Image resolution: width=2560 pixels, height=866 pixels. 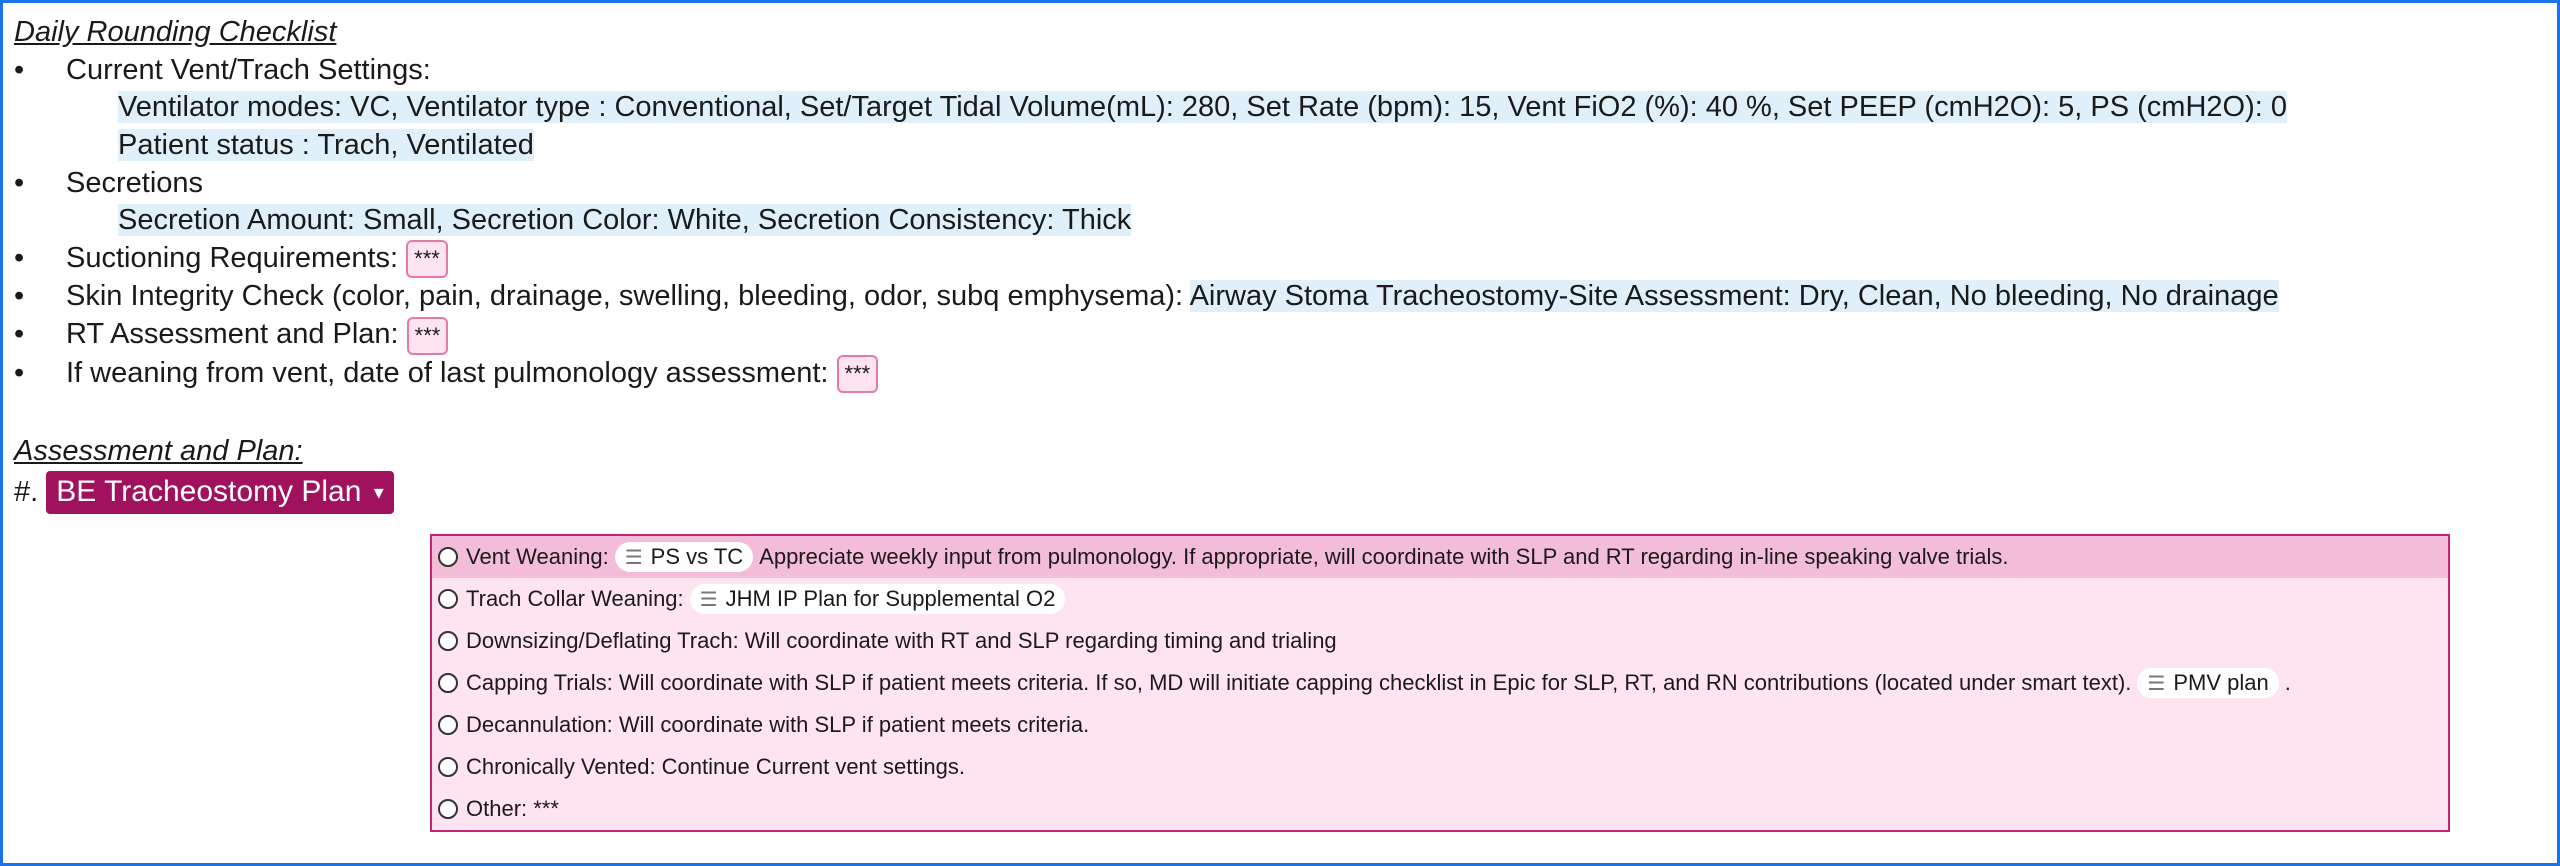 I want to click on hash-marker: #., so click(x=26, y=491).